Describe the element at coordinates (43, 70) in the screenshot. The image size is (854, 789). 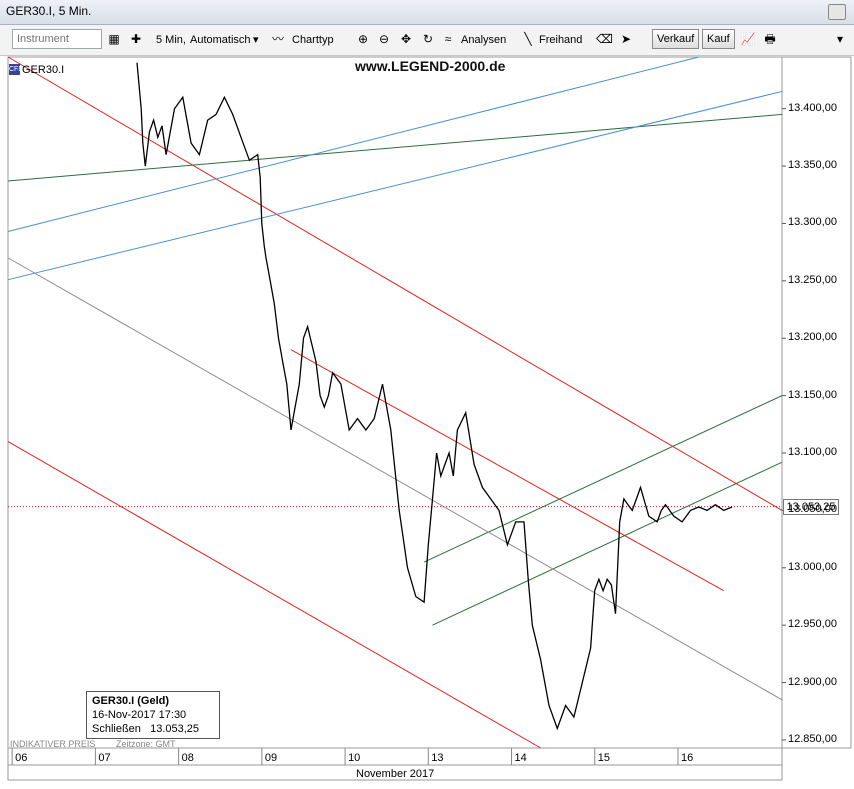
I see `chart-symbol-label: GER30.I` at that location.